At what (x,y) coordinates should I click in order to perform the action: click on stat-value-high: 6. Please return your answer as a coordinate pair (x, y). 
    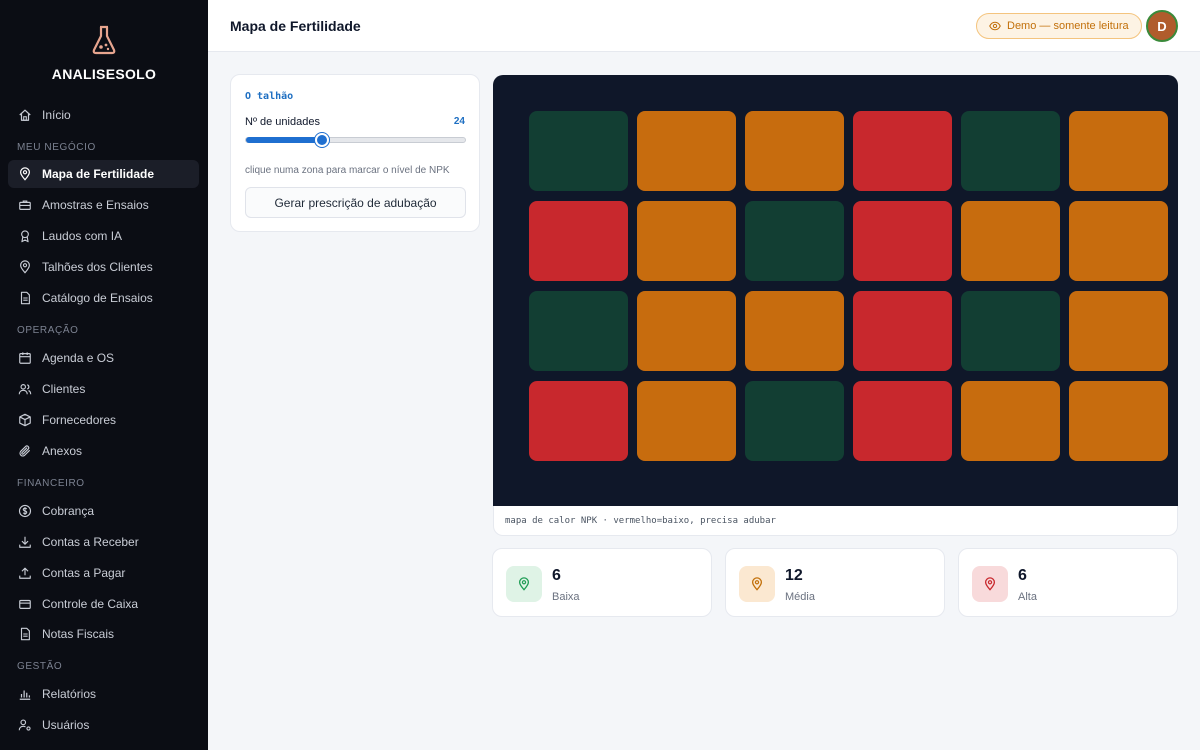
    Looking at the image, I should click on (1022, 575).